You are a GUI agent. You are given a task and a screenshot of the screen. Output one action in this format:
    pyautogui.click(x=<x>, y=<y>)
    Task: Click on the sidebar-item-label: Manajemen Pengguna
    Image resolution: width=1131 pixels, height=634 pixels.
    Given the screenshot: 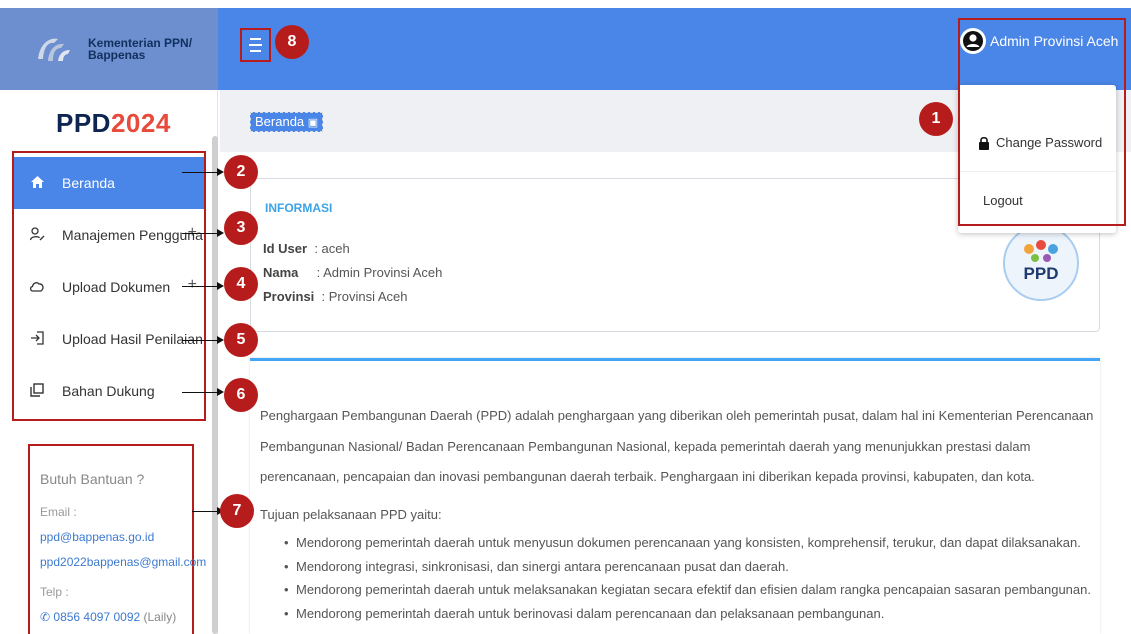 What is the action you would take?
    pyautogui.click(x=132, y=235)
    